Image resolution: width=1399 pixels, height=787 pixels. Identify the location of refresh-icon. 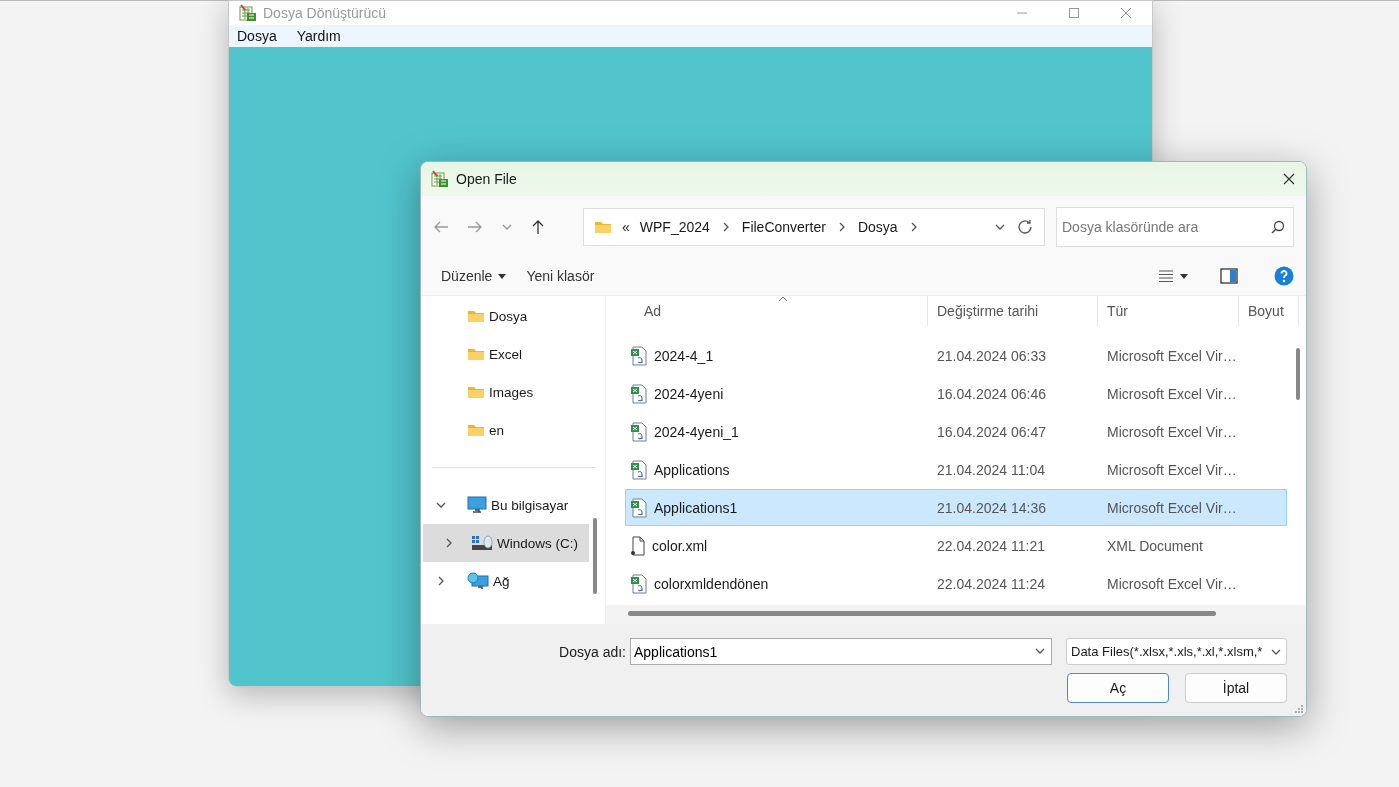
(1025, 226).